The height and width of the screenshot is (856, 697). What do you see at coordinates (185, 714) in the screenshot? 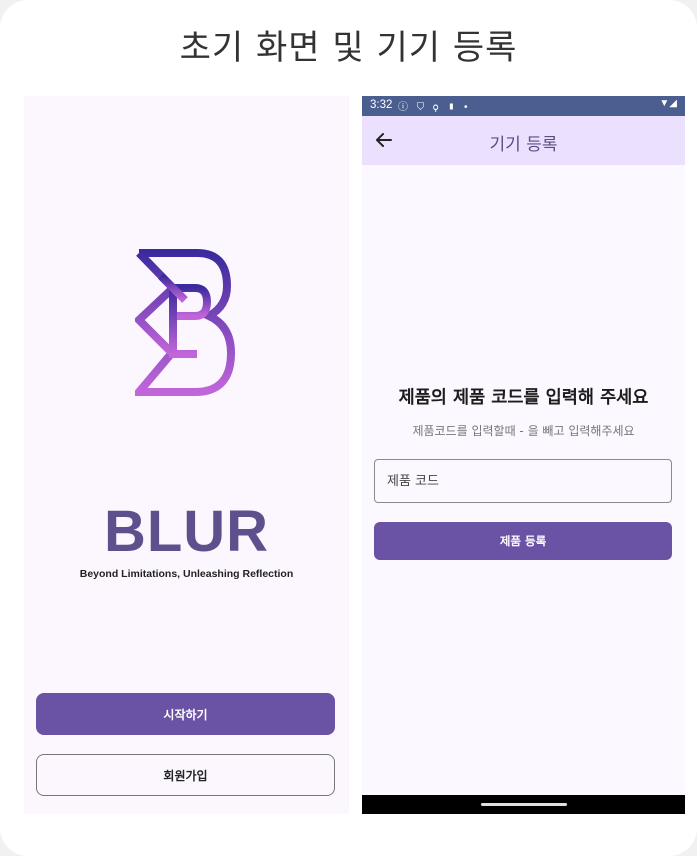
I see `start-button: 시작하기` at bounding box center [185, 714].